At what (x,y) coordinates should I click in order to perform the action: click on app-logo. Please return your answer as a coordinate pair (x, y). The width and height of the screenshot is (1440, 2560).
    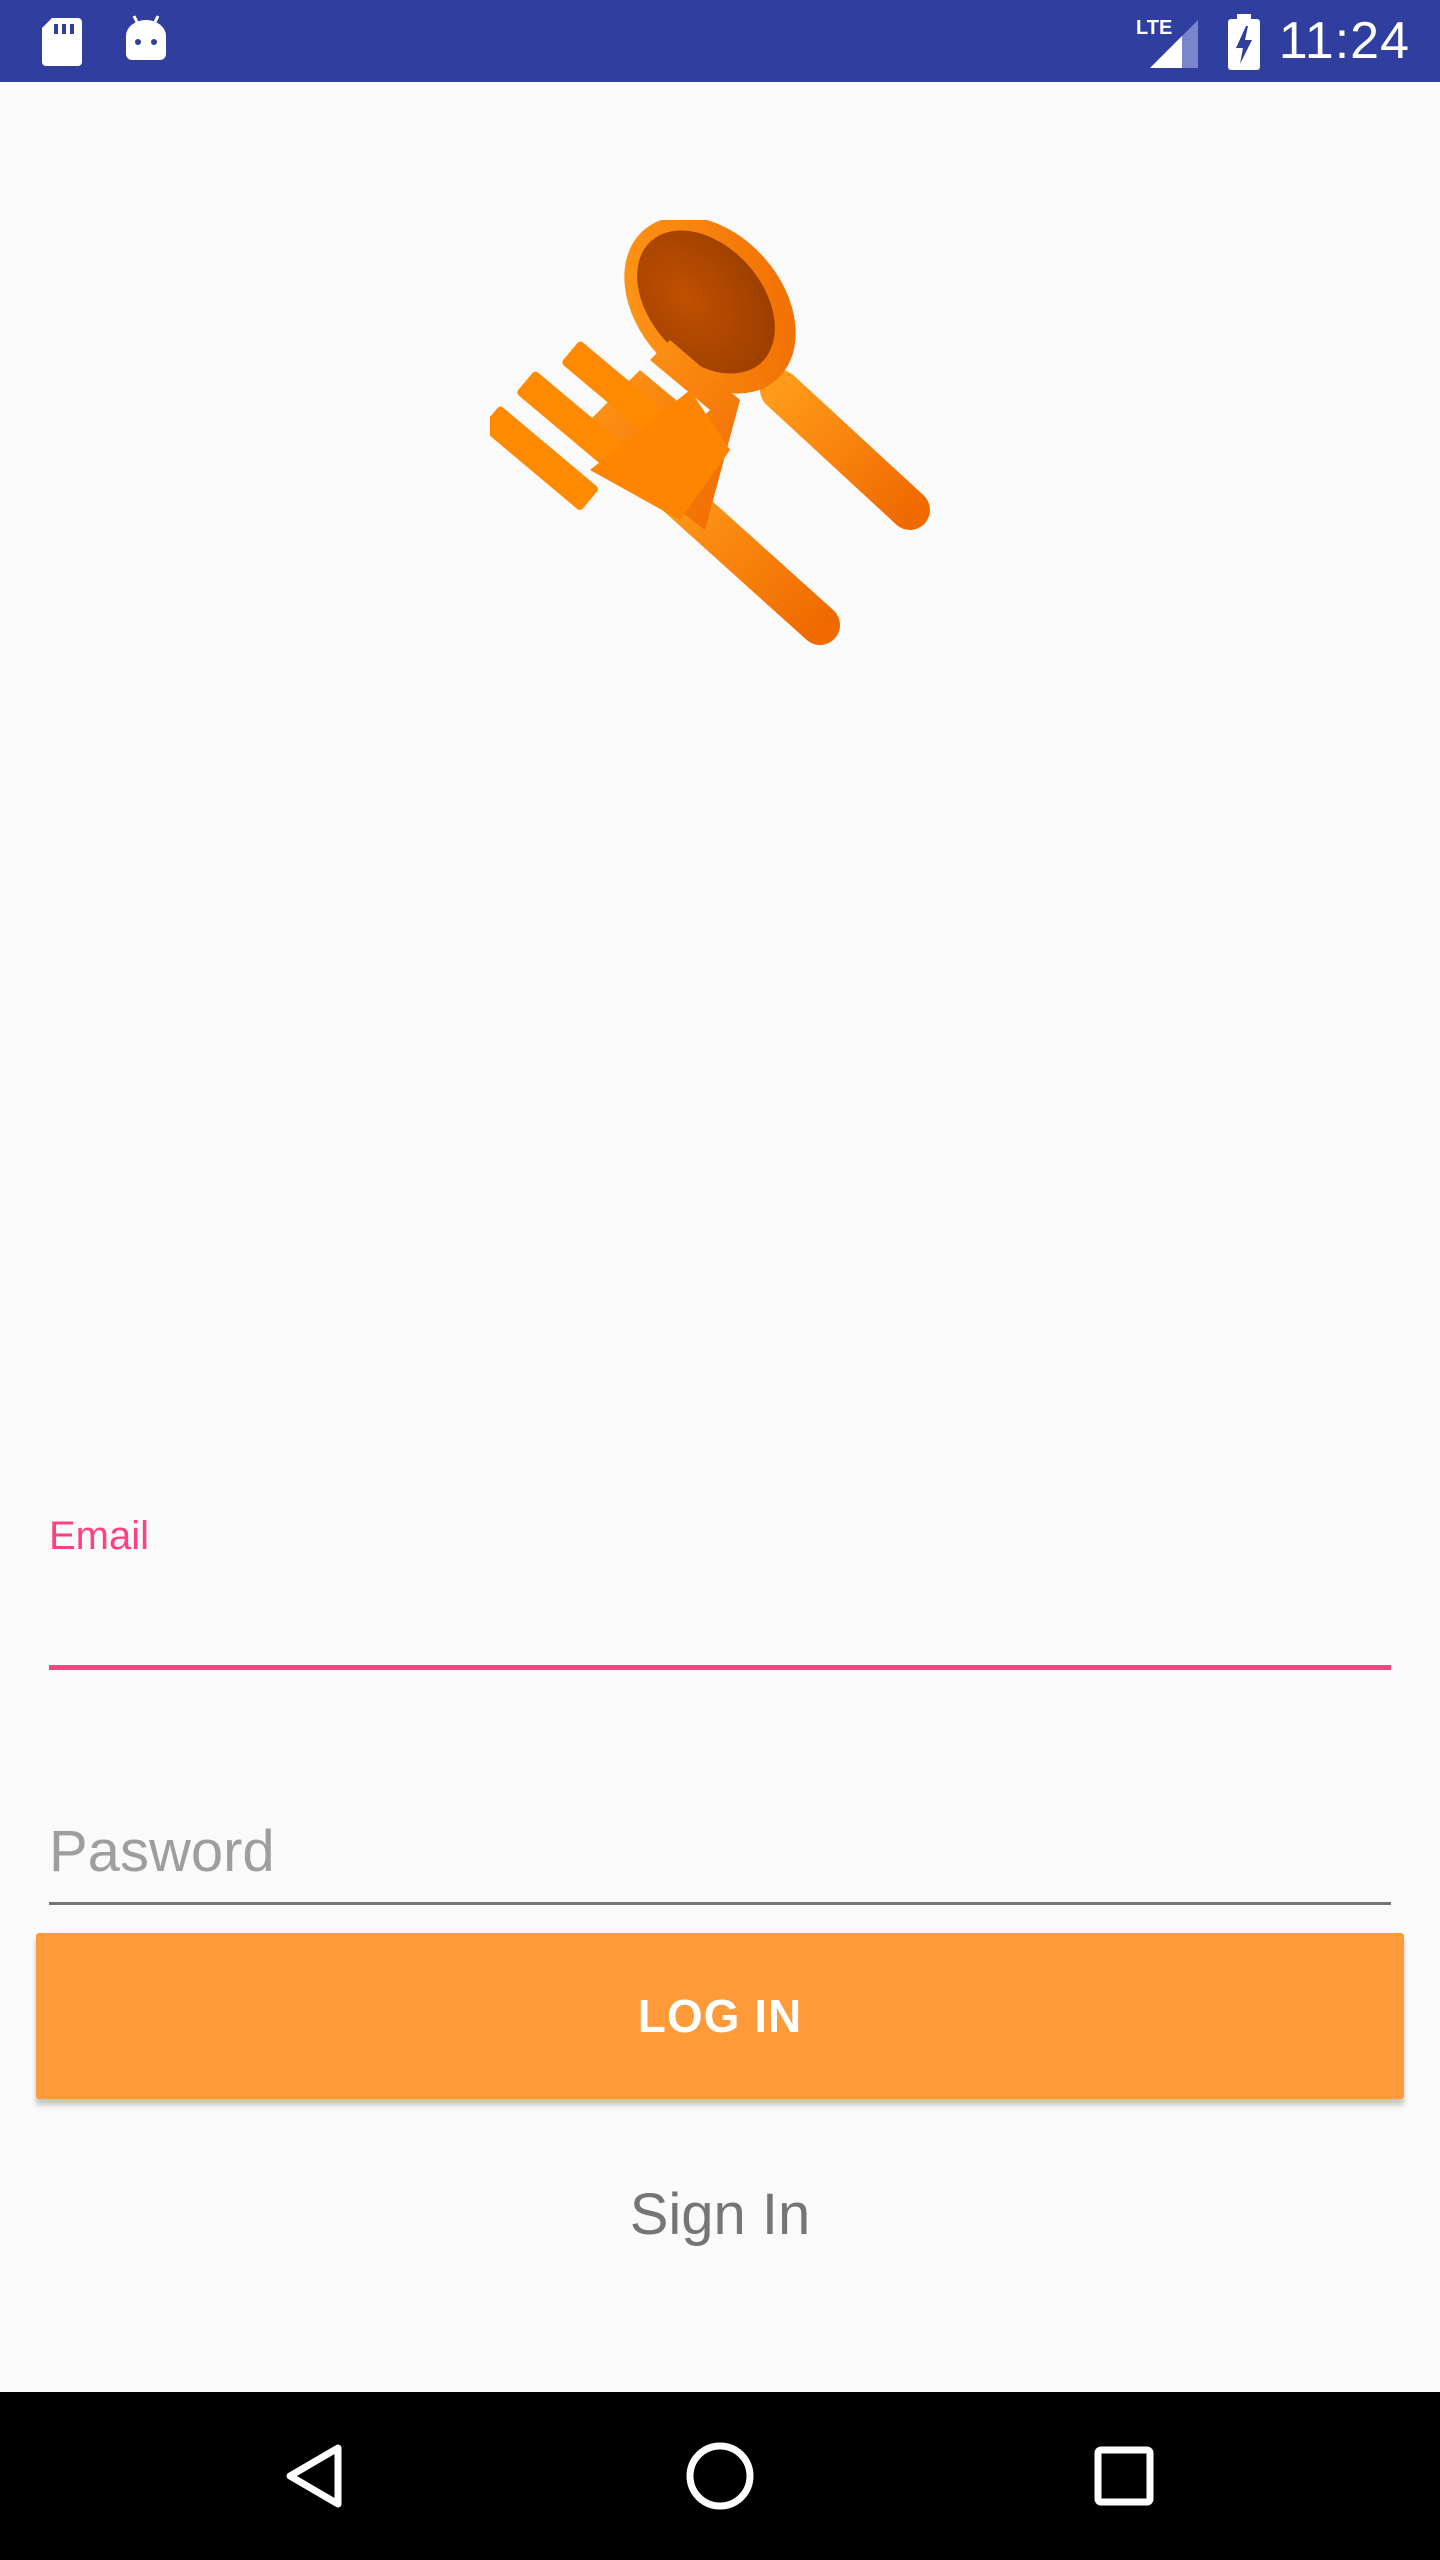
    Looking at the image, I should click on (716, 448).